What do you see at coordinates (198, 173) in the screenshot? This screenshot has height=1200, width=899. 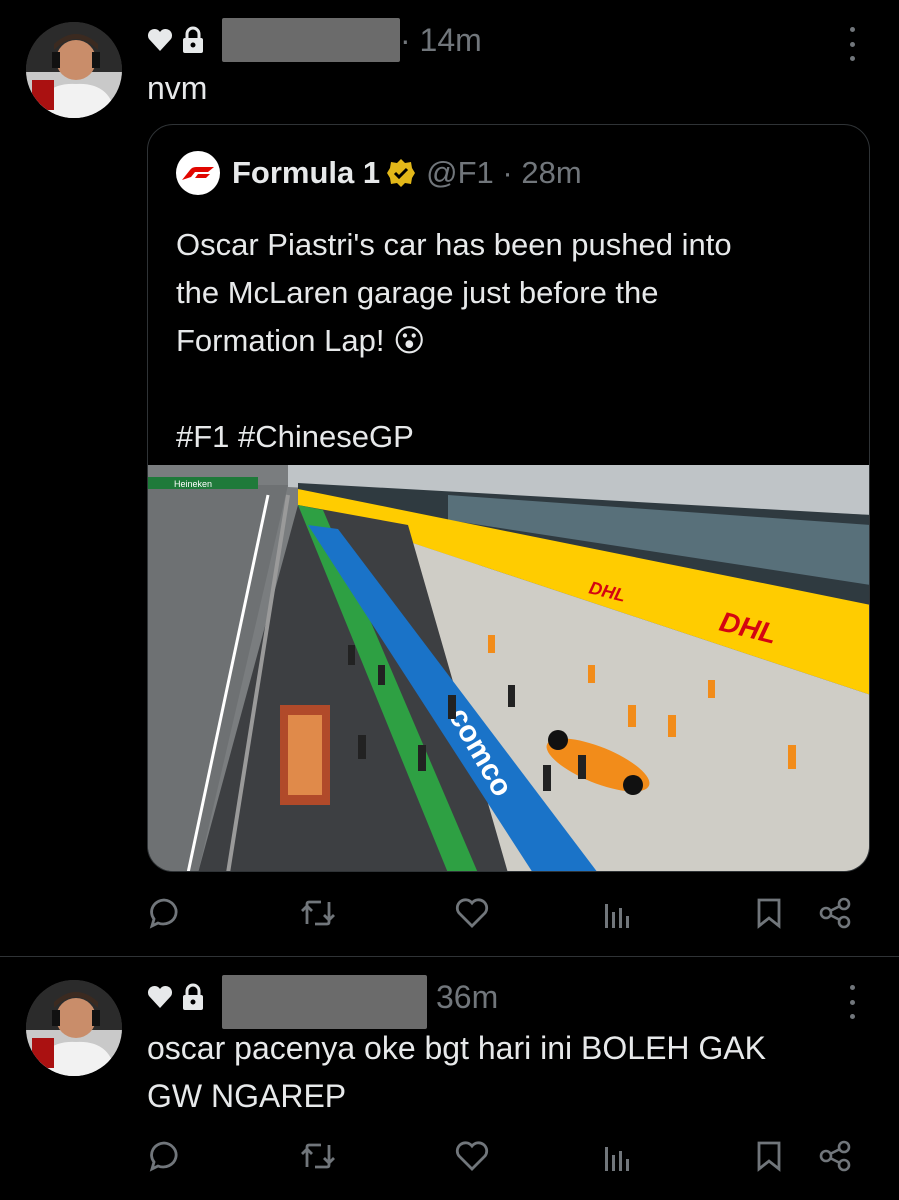 I see `f1-logo-icon` at bounding box center [198, 173].